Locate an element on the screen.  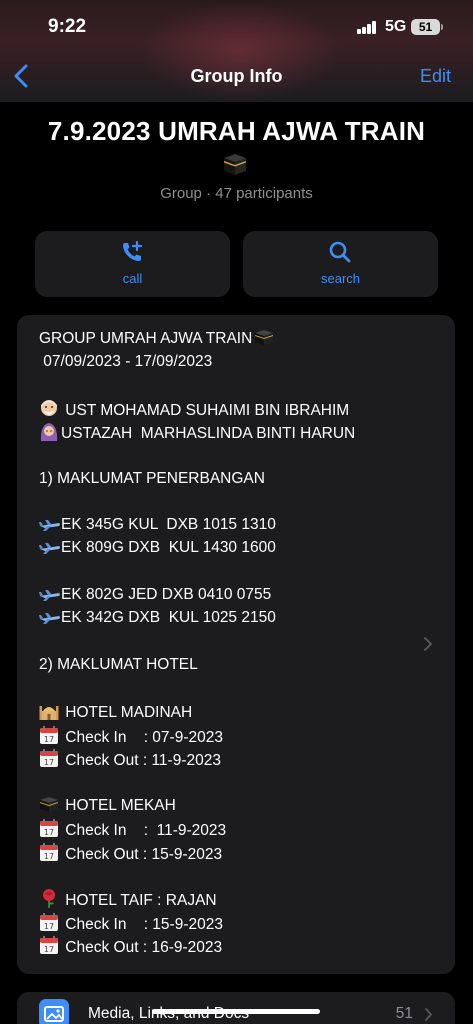
description-line: EK 809G DXB KUL 1430 1600 is located at coordinates (157, 548).